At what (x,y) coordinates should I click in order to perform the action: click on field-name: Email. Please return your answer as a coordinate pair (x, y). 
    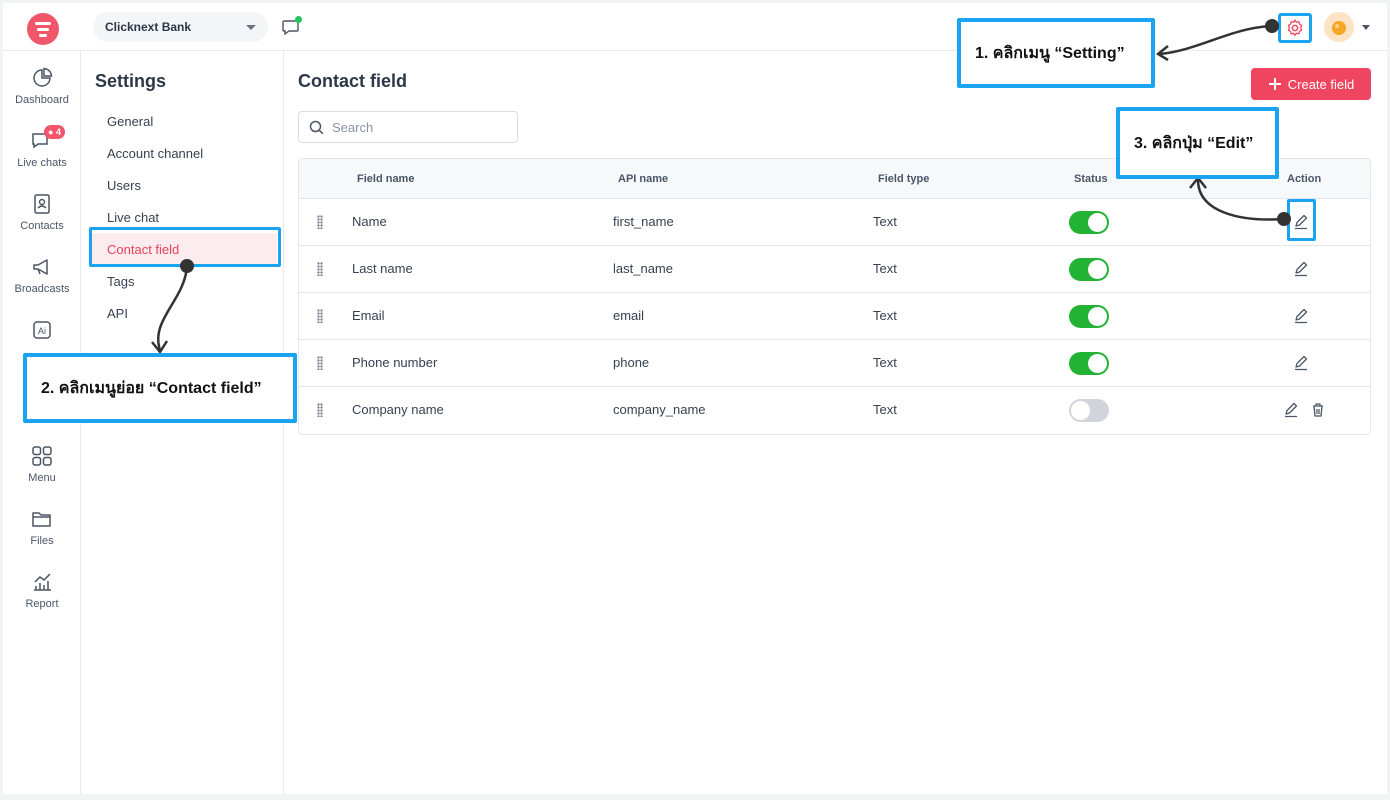
    Looking at the image, I should click on (368, 315).